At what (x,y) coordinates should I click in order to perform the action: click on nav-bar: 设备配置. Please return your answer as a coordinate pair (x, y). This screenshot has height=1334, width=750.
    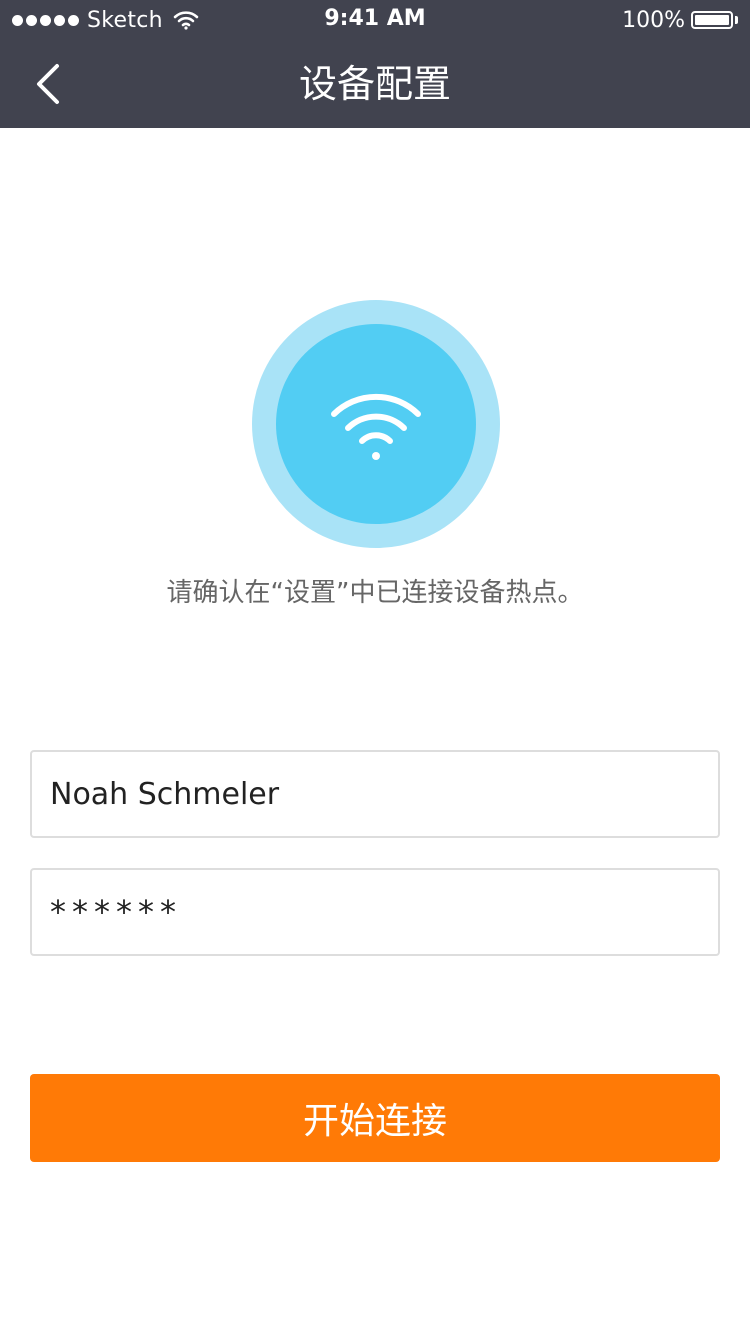
    Looking at the image, I should click on (375, 84).